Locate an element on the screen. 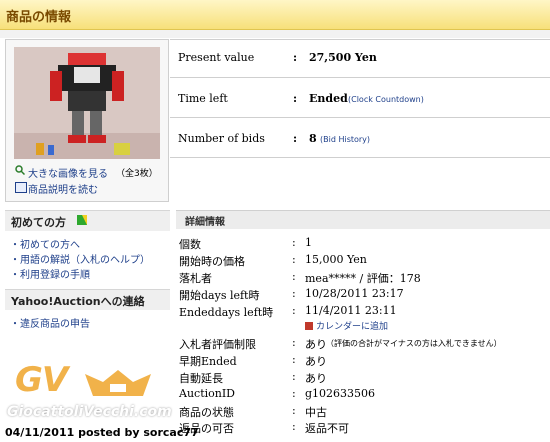 The width and height of the screenshot is (550, 442). detail-label: 自動延長 is located at coordinates (201, 378).